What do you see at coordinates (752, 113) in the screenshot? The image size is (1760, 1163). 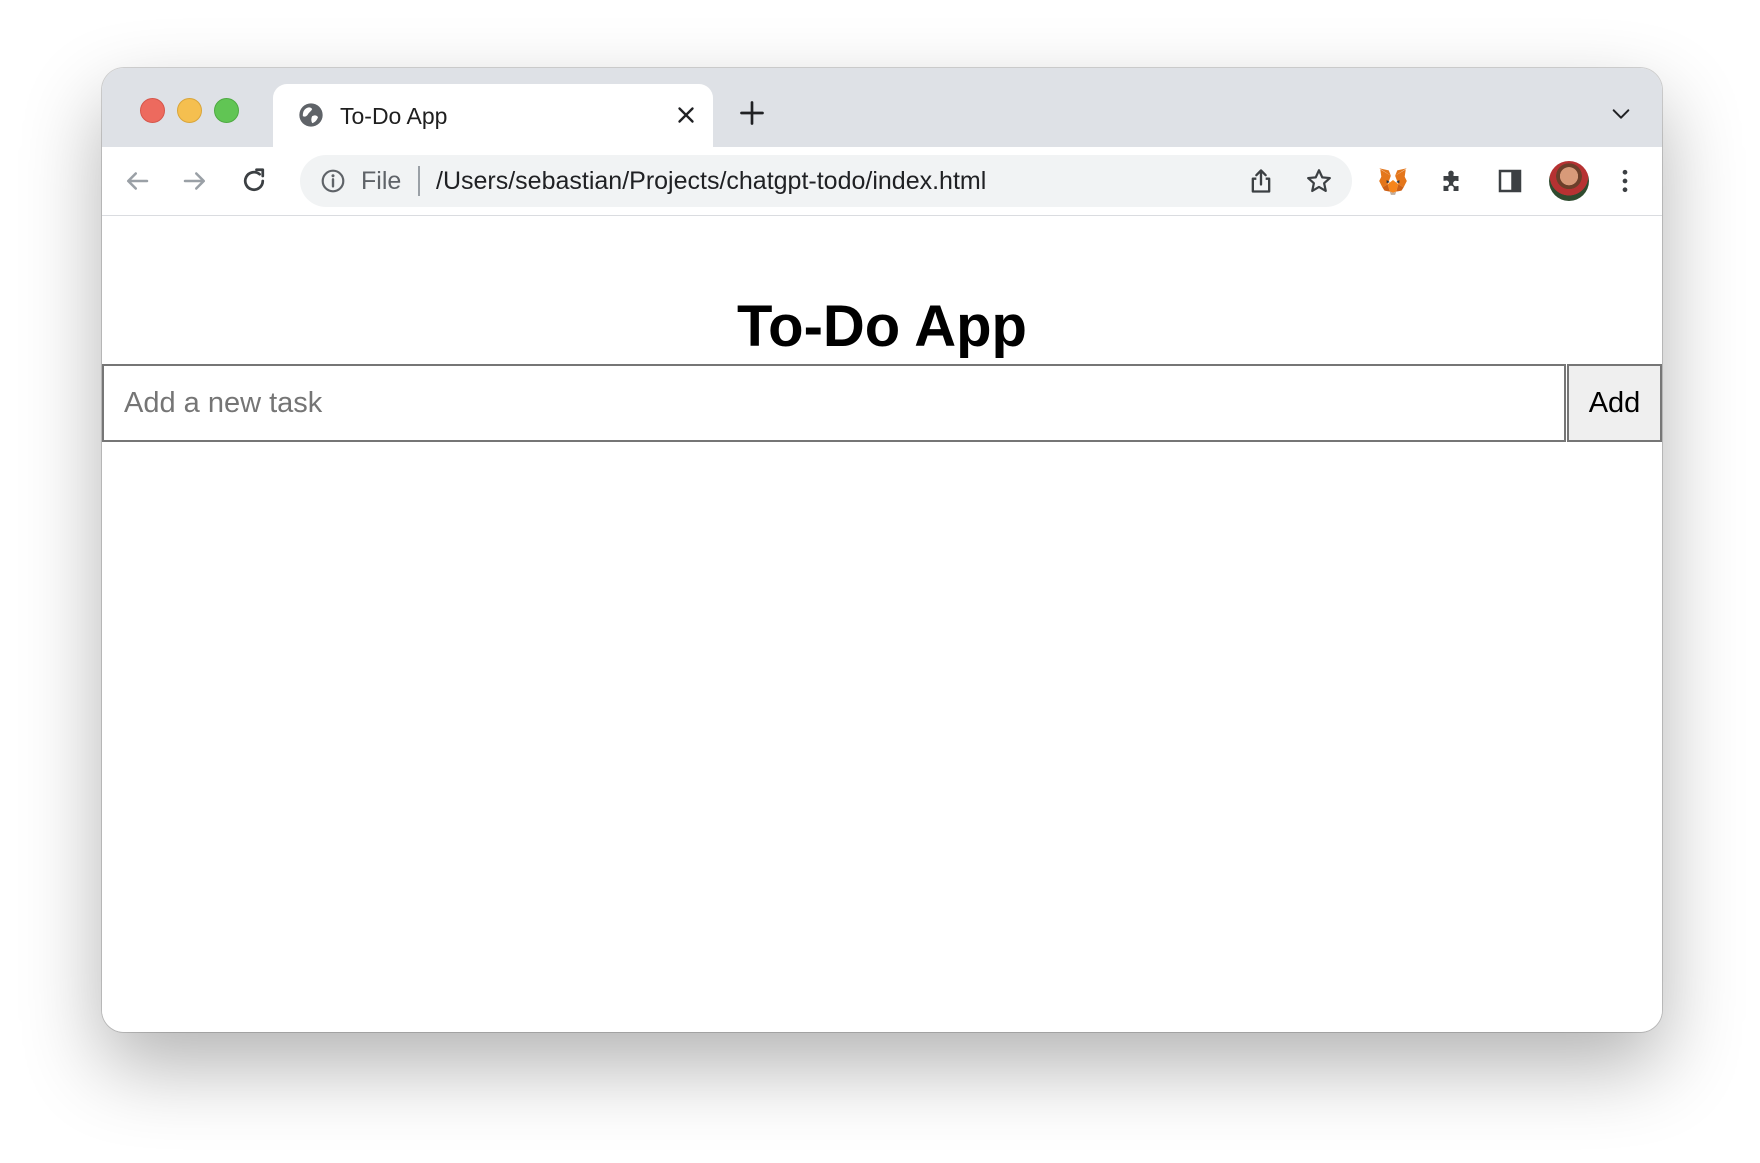 I see `plus-icon` at bounding box center [752, 113].